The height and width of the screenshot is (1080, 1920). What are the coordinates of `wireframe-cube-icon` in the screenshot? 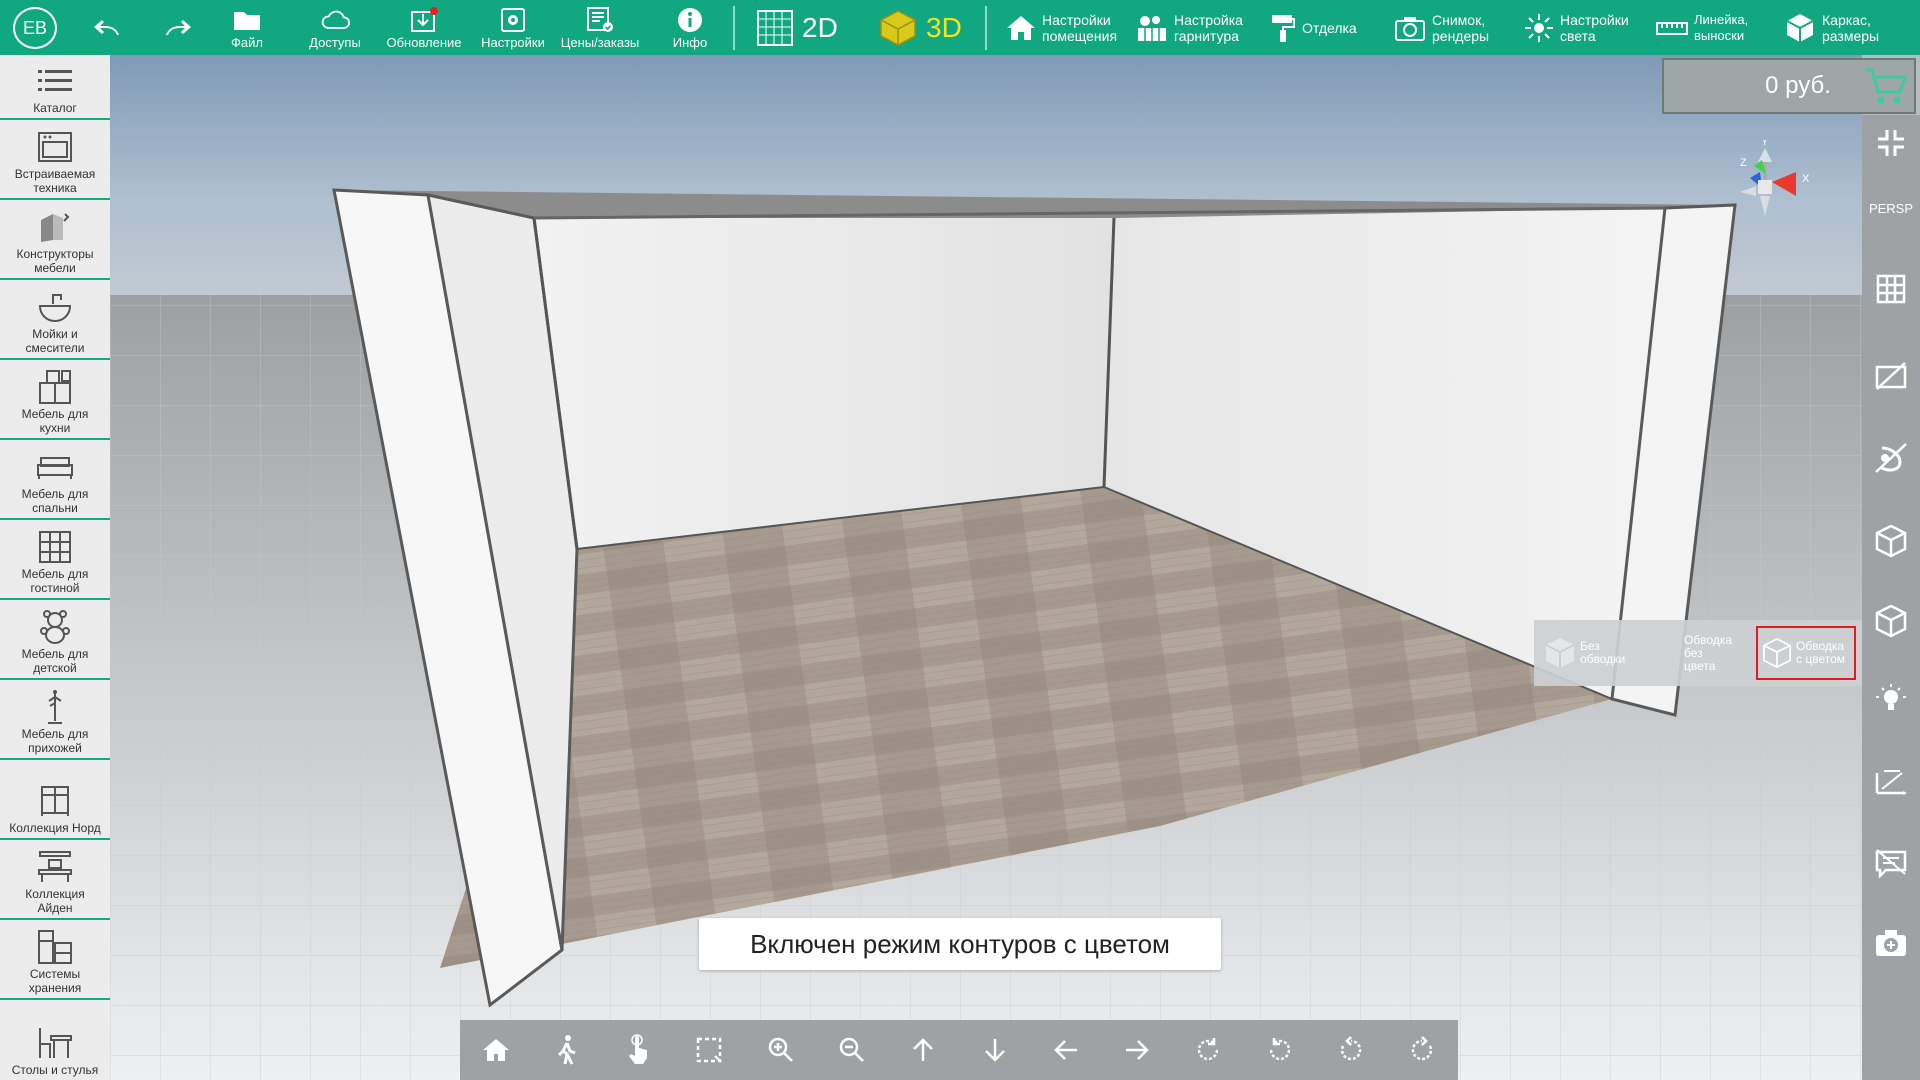 It's located at (1891, 541).